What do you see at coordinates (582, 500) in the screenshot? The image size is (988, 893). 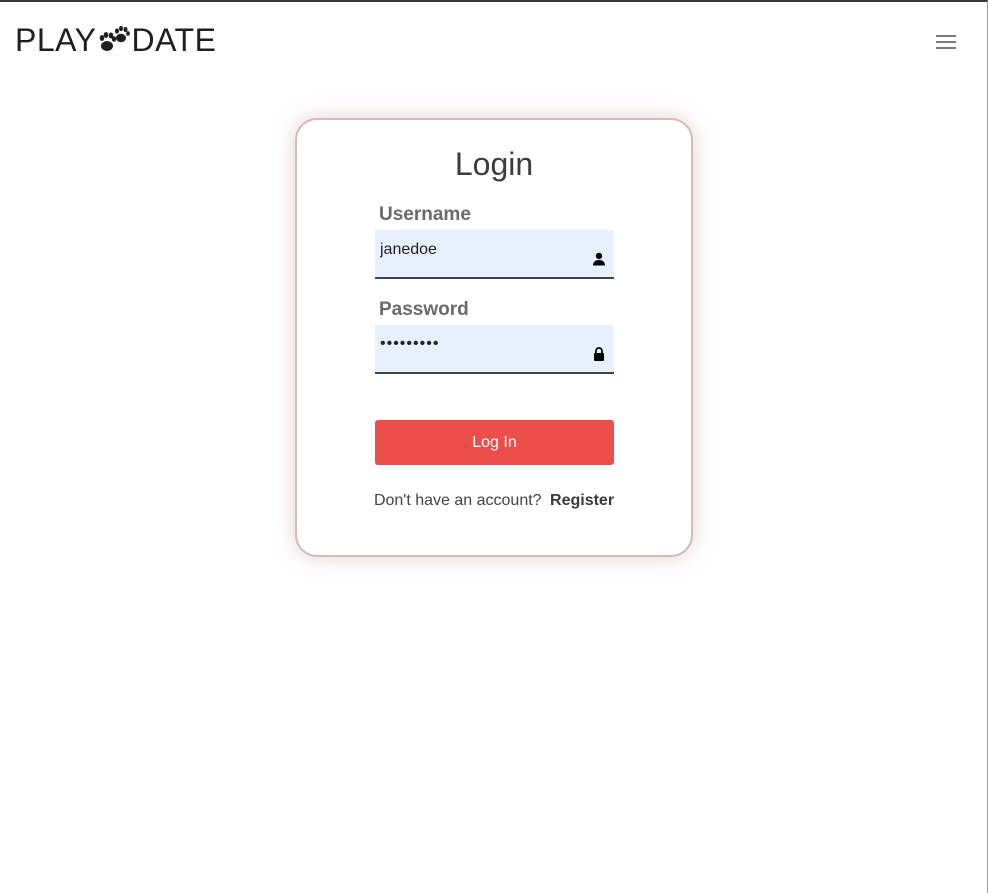 I see `register-link: Register` at bounding box center [582, 500].